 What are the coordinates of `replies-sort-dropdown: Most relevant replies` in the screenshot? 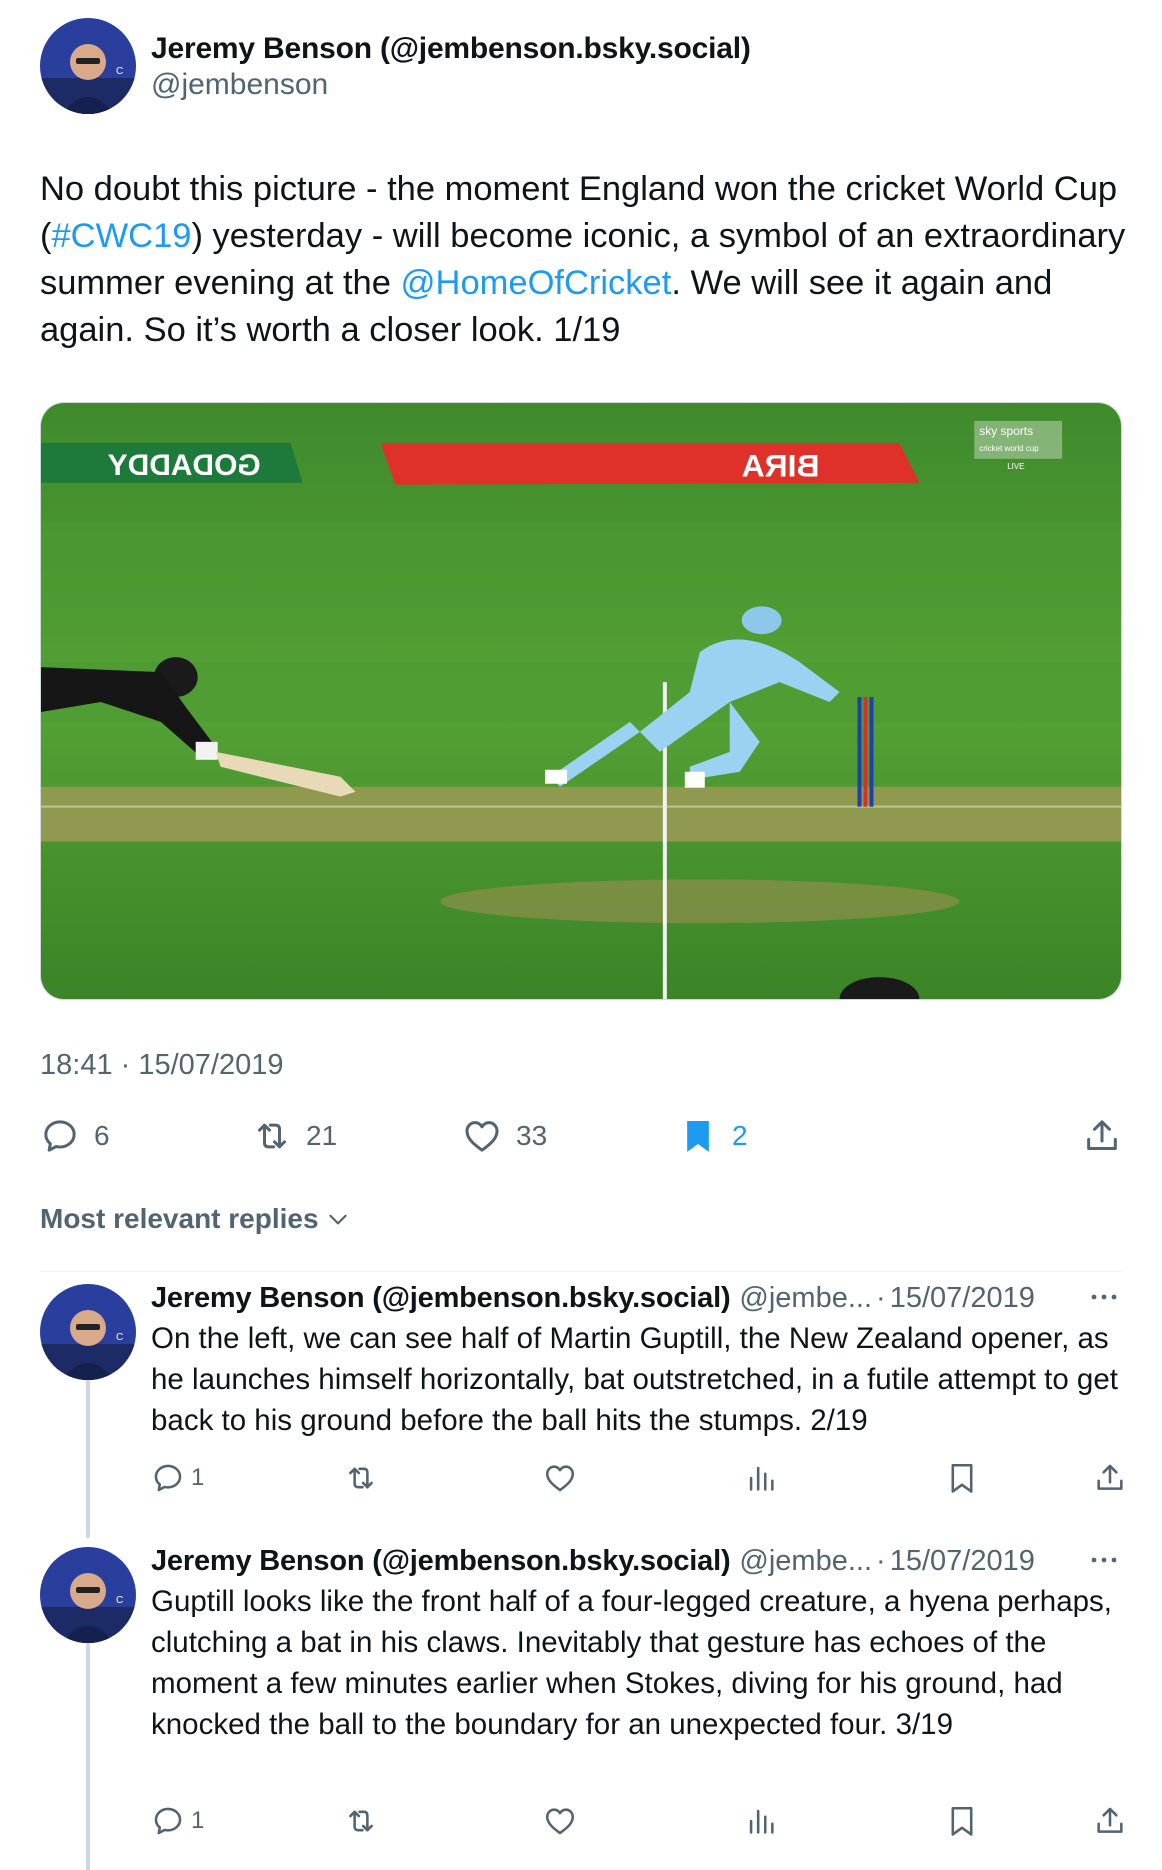 It's located at (195, 1219).